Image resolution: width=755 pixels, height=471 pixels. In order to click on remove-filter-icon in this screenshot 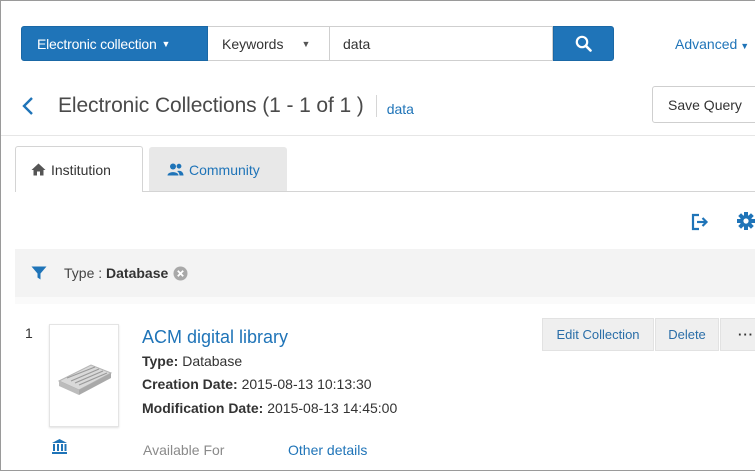, I will do `click(180, 273)`.